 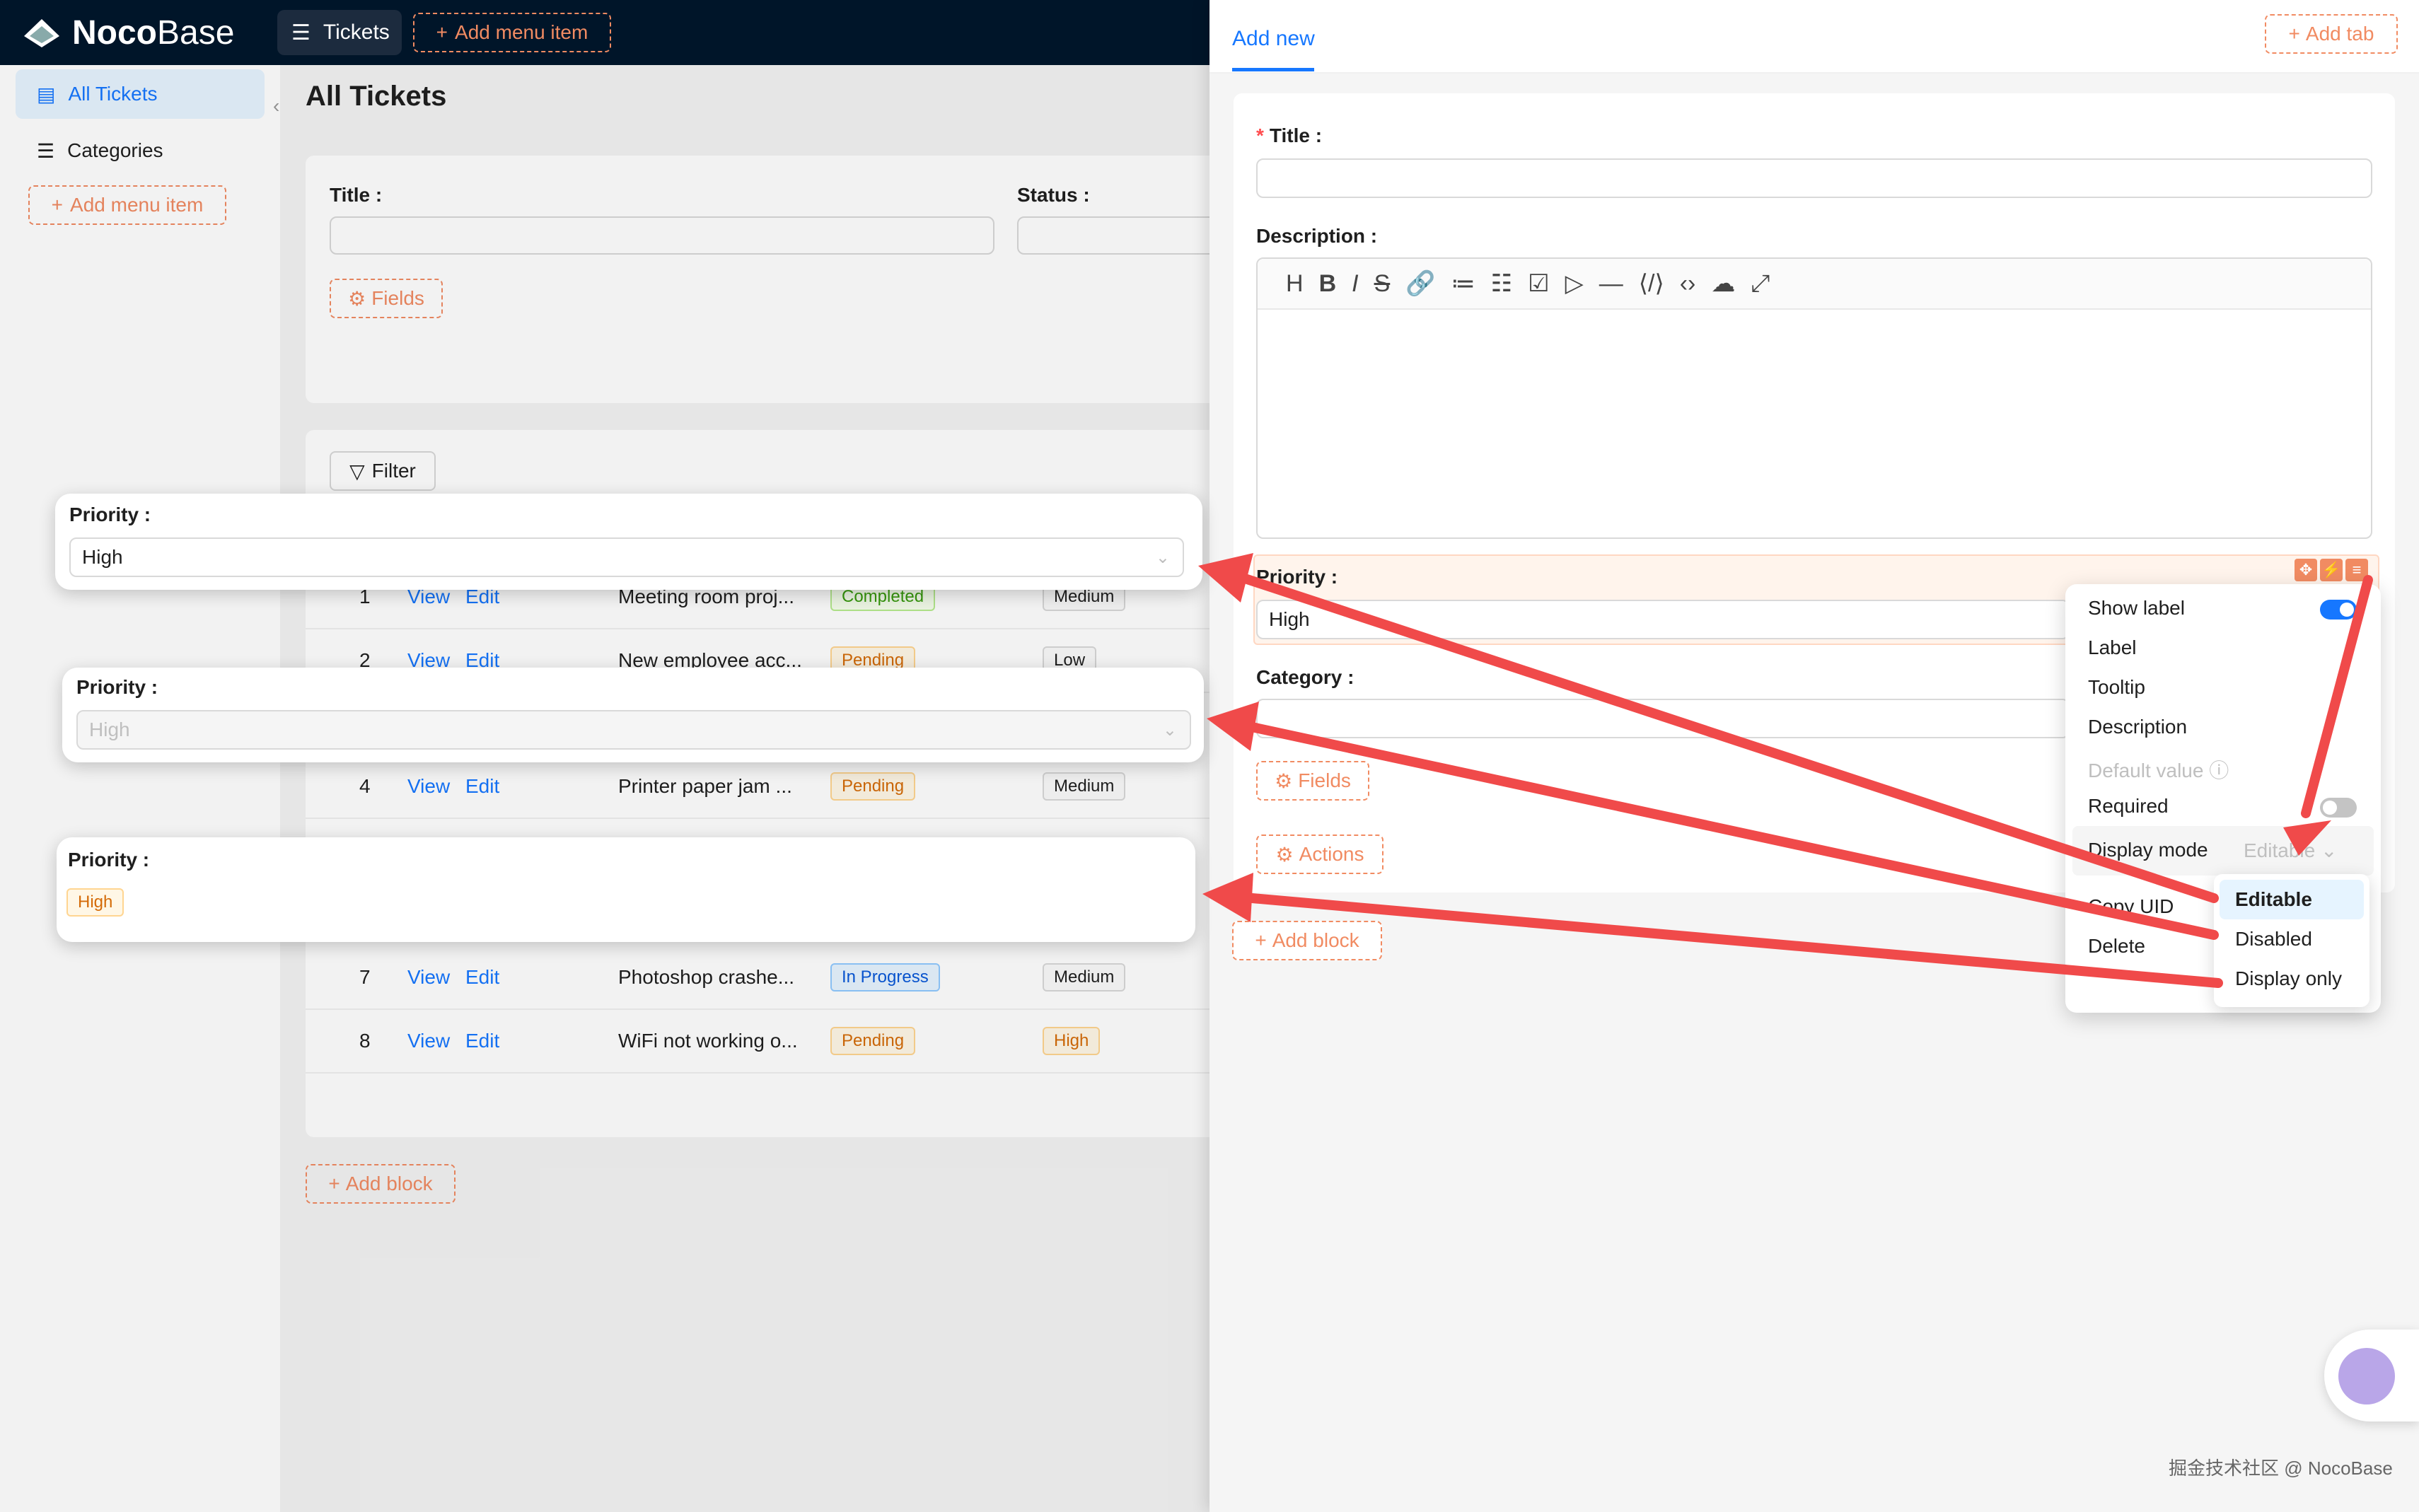 I want to click on annotation-arrows, so click(x=1786, y=770).